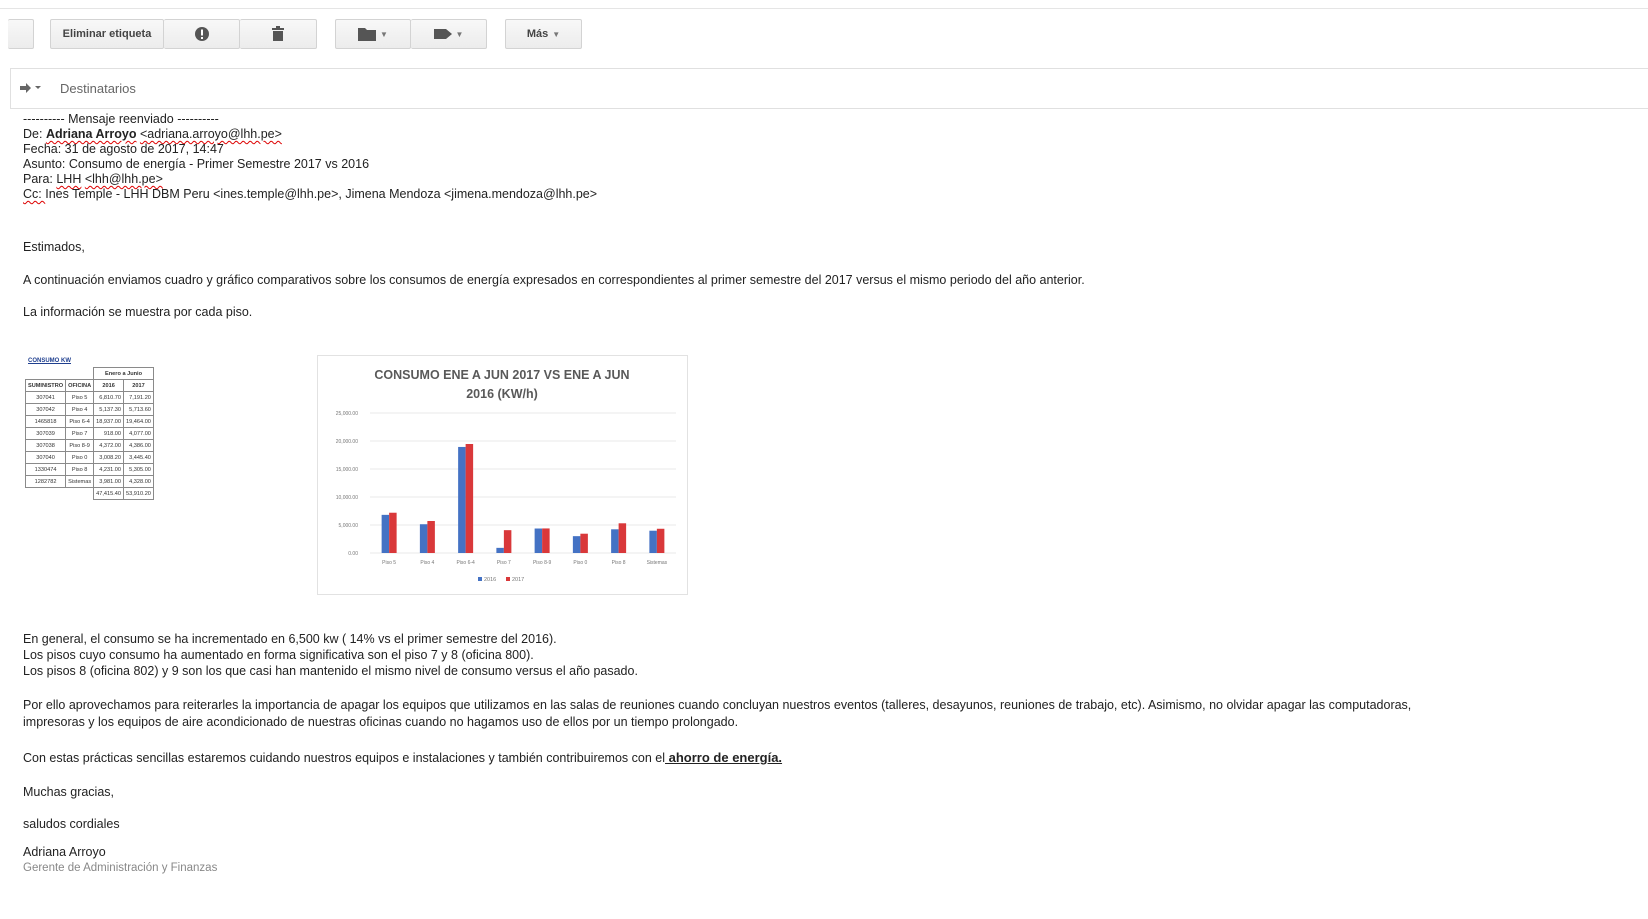  I want to click on table-row: 1282782 Sistemas 3,981.00 4,328.00, so click(89, 481).